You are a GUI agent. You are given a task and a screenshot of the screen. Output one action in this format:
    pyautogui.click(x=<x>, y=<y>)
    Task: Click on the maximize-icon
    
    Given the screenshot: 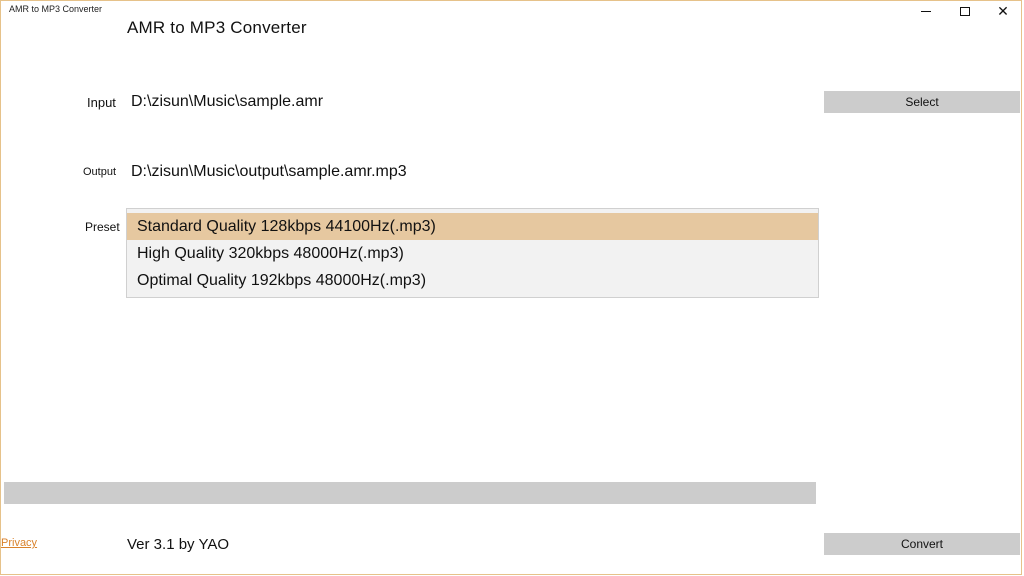 What is the action you would take?
    pyautogui.click(x=965, y=11)
    